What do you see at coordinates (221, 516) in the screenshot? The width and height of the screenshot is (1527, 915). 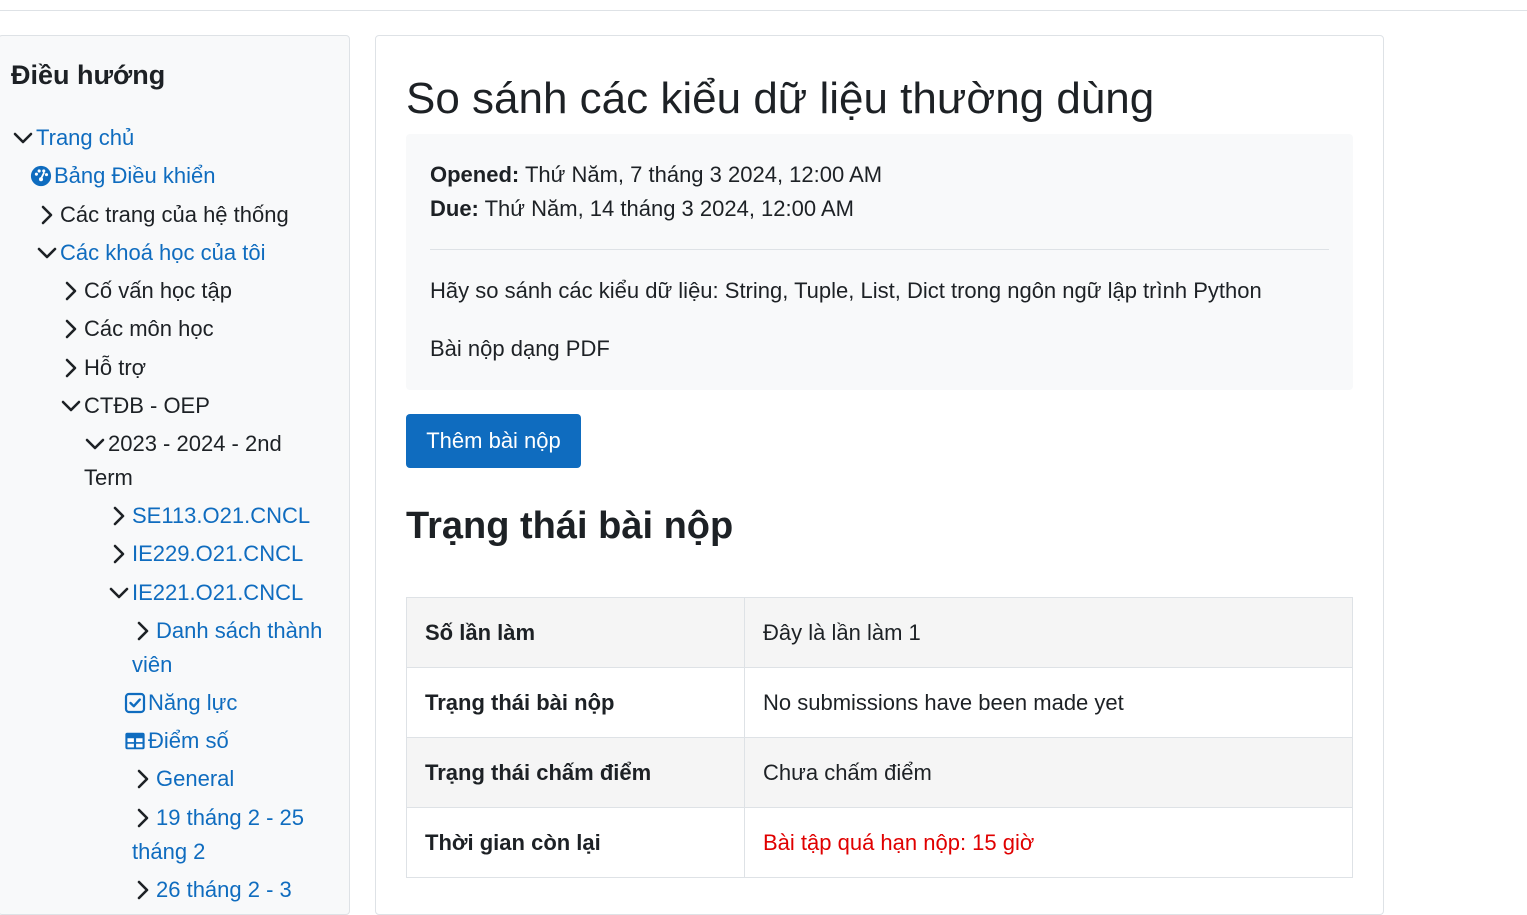 I see `sidebar-item-label: SE113.O21.CNCL` at bounding box center [221, 516].